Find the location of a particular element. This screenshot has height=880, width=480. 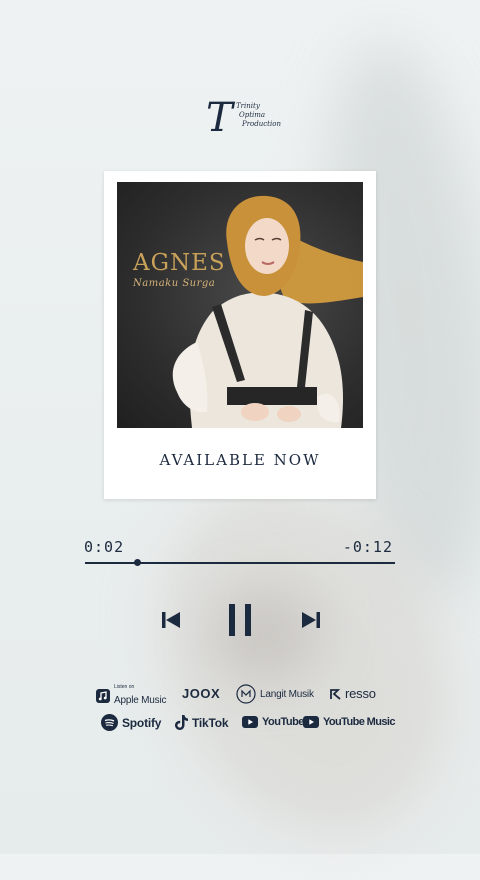

langit-logo-icon is located at coordinates (246, 694).